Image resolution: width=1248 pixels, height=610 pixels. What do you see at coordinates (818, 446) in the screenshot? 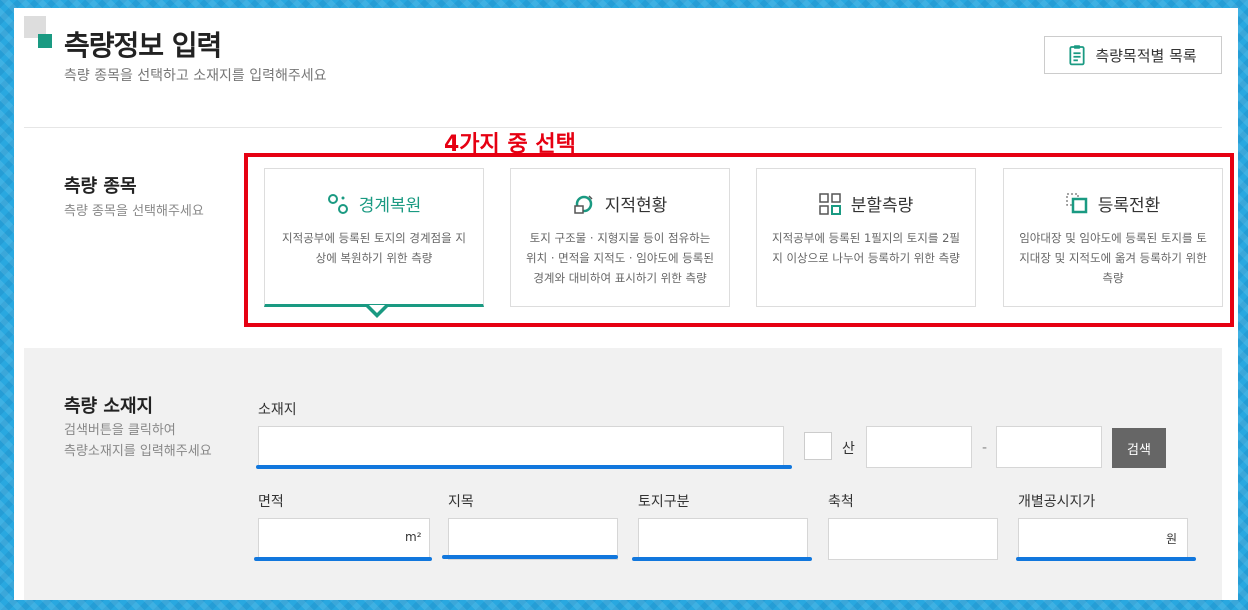
I see `mountain-checkbox` at bounding box center [818, 446].